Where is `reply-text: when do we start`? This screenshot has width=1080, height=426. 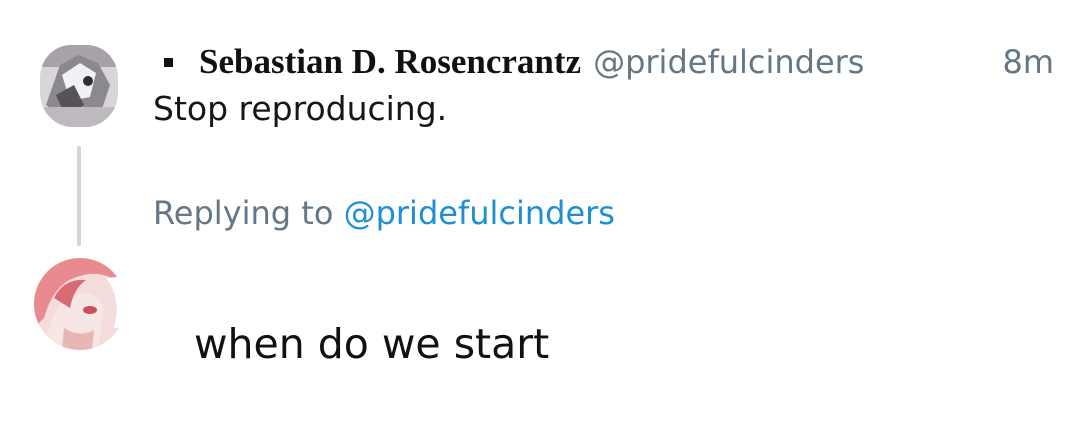 reply-text: when do we start is located at coordinates (372, 344).